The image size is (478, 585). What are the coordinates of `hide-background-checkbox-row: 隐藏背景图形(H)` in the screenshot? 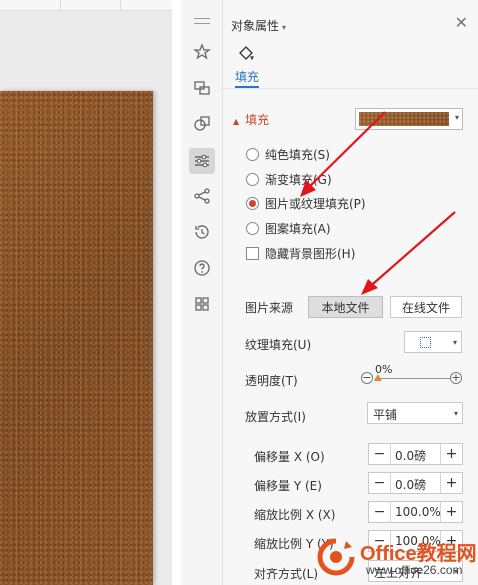 It's located at (300, 253).